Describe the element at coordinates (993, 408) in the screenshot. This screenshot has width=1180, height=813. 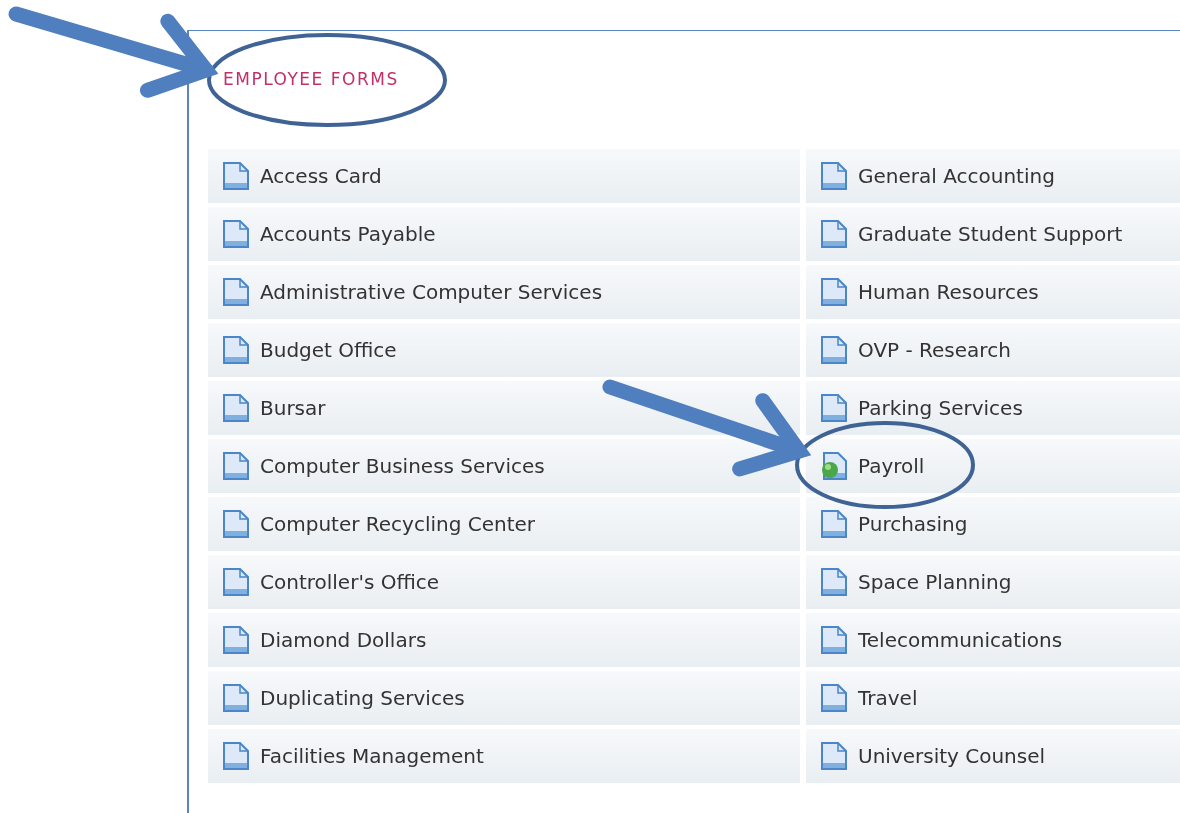
I see `form-link: Parking Services` at that location.